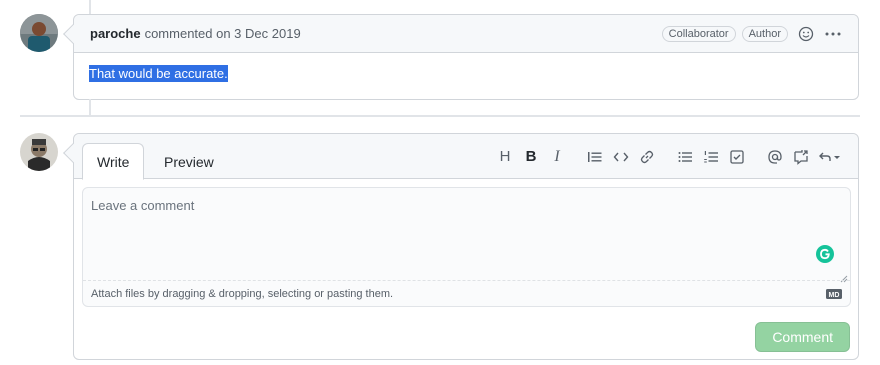 The height and width of the screenshot is (365, 880). I want to click on grammarly-icon, so click(825, 254).